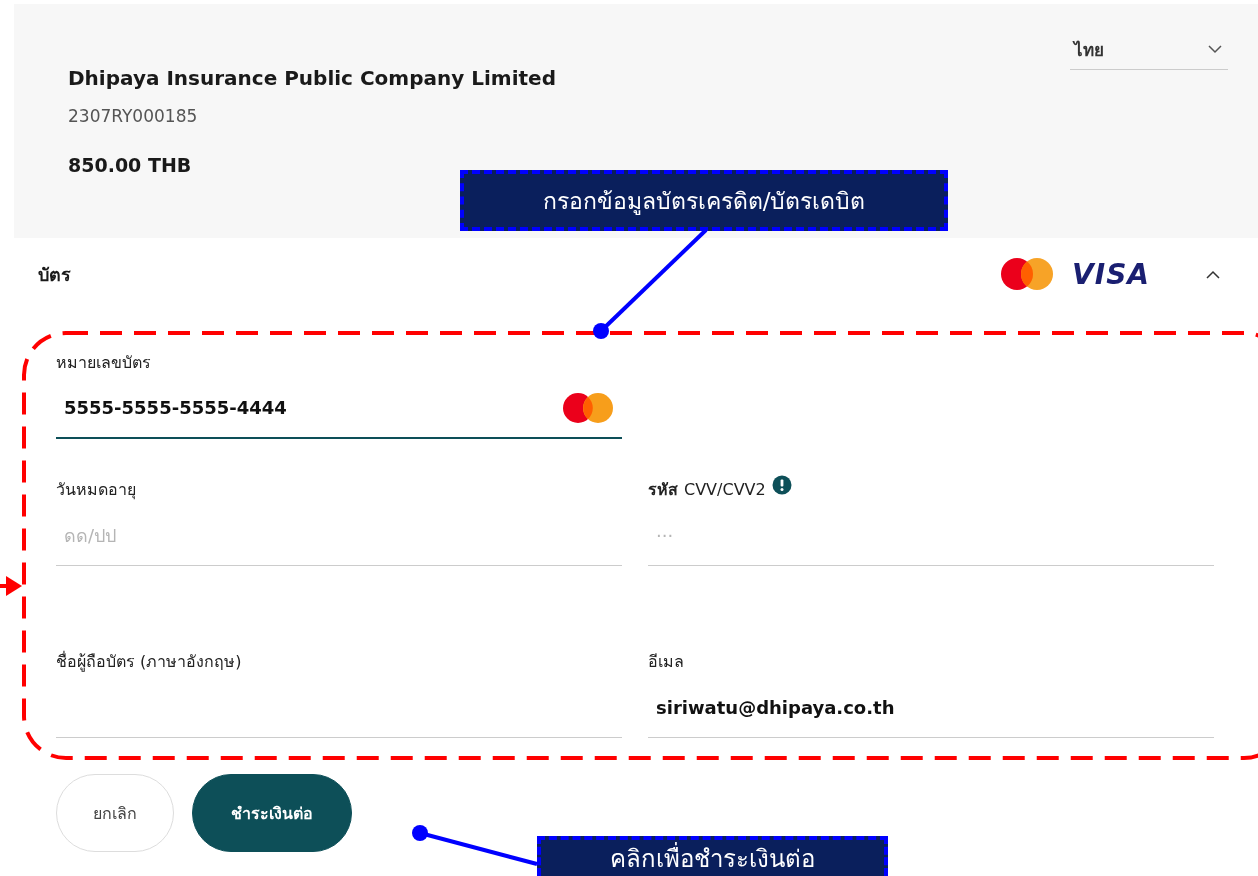 The height and width of the screenshot is (876, 1258). What do you see at coordinates (54, 274) in the screenshot?
I see `section-title: บัตร` at bounding box center [54, 274].